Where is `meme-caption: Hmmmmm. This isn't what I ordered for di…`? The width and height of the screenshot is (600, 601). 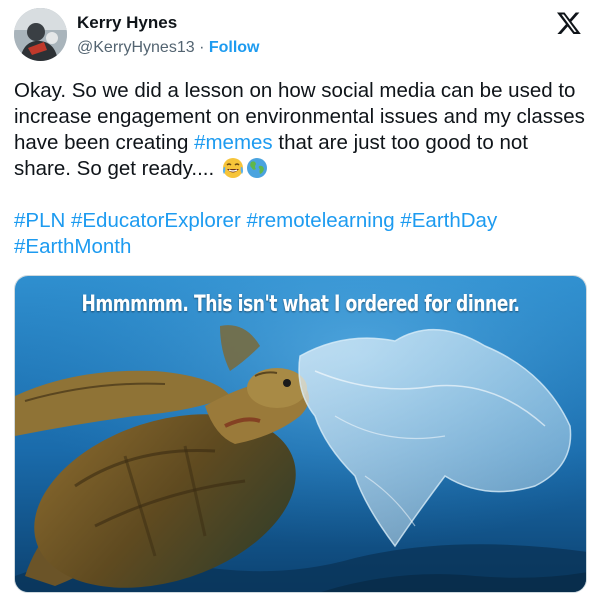 meme-caption: Hmmmmm. This isn't what I ordered for di… is located at coordinates (300, 304).